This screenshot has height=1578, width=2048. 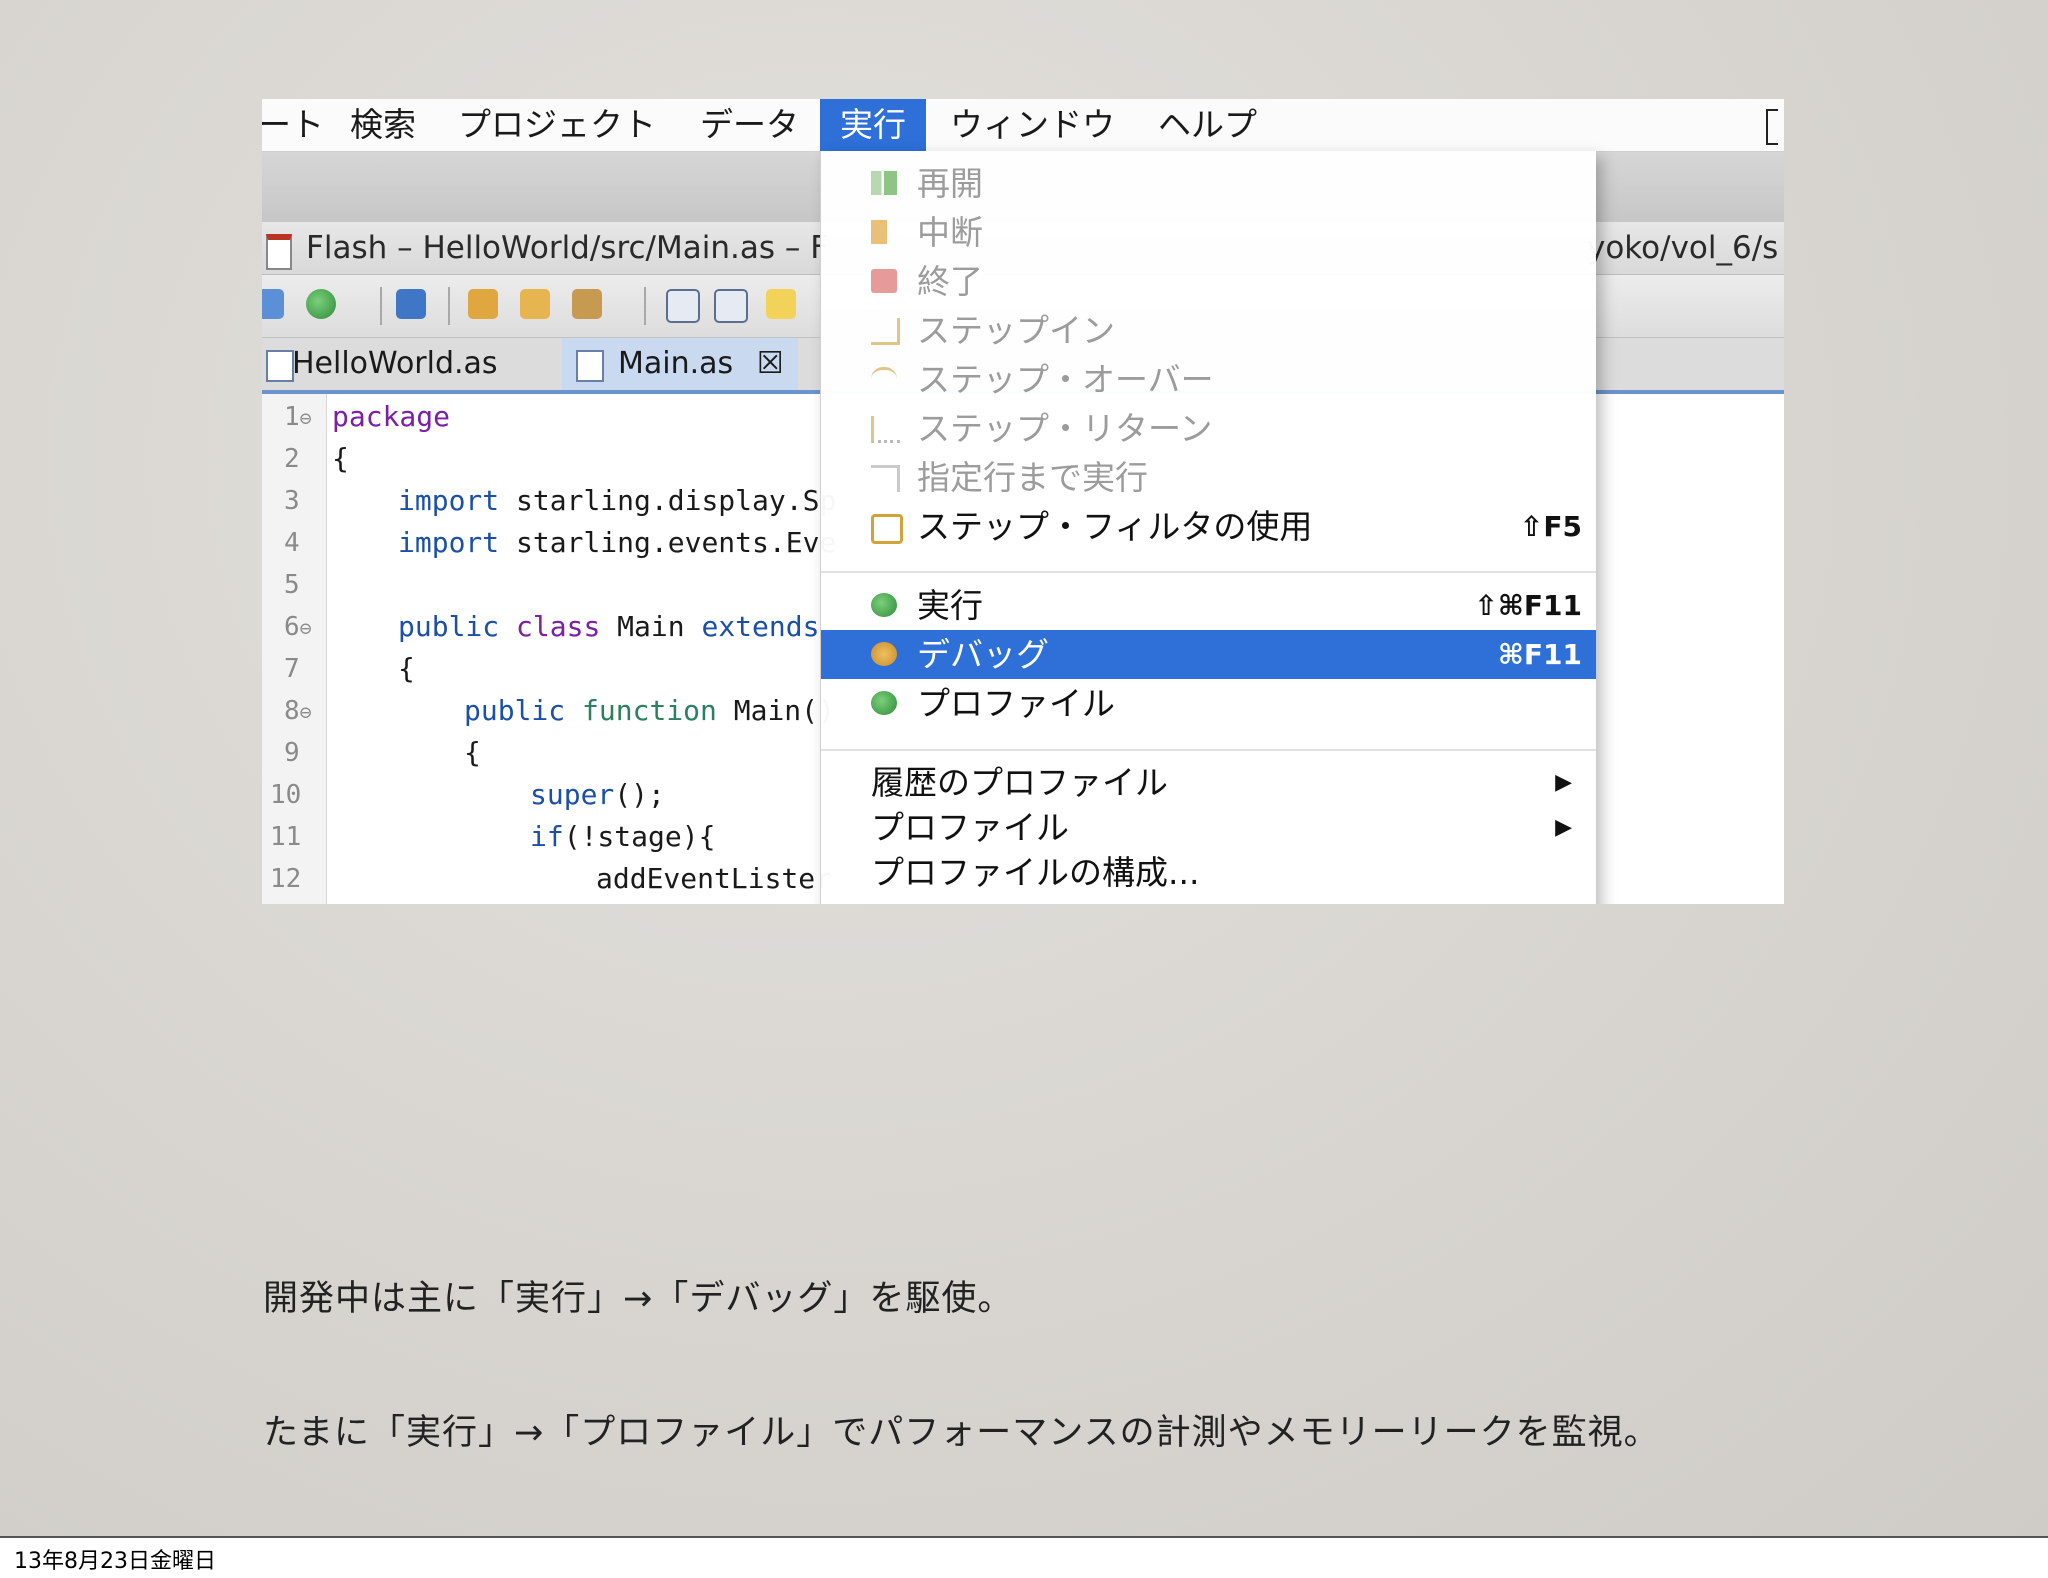 What do you see at coordinates (623, 836) in the screenshot?
I see `code-line: if(!stage){` at bounding box center [623, 836].